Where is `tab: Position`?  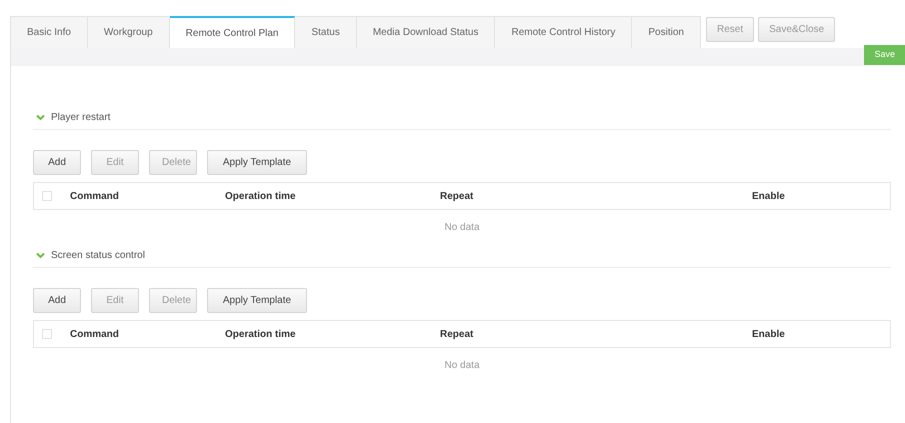 tab: Position is located at coordinates (666, 32).